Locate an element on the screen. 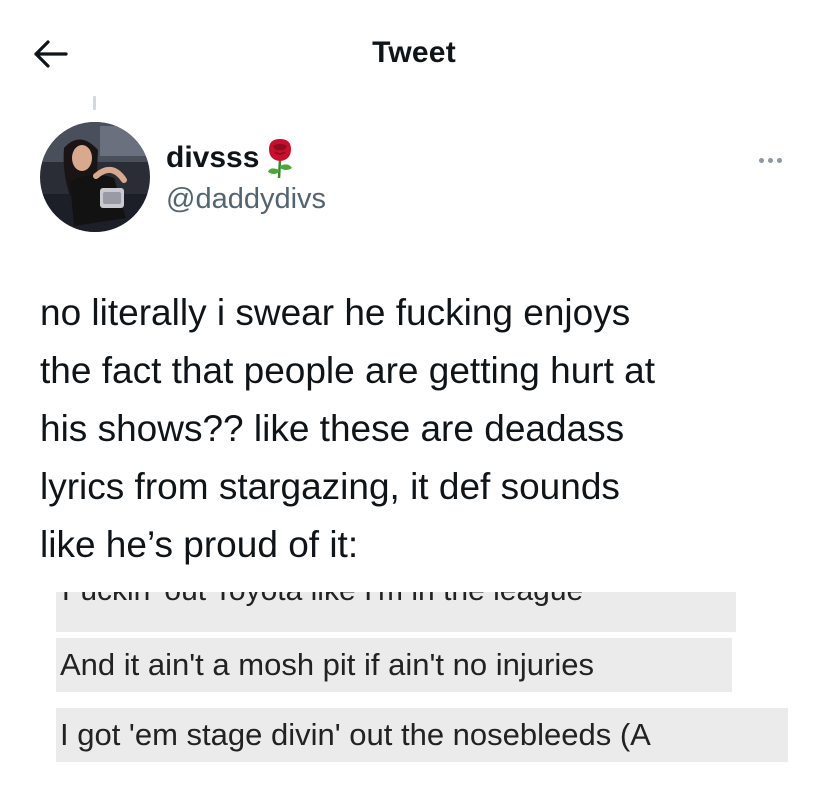 The image size is (828, 792). avatar-photo is located at coordinates (95, 177).